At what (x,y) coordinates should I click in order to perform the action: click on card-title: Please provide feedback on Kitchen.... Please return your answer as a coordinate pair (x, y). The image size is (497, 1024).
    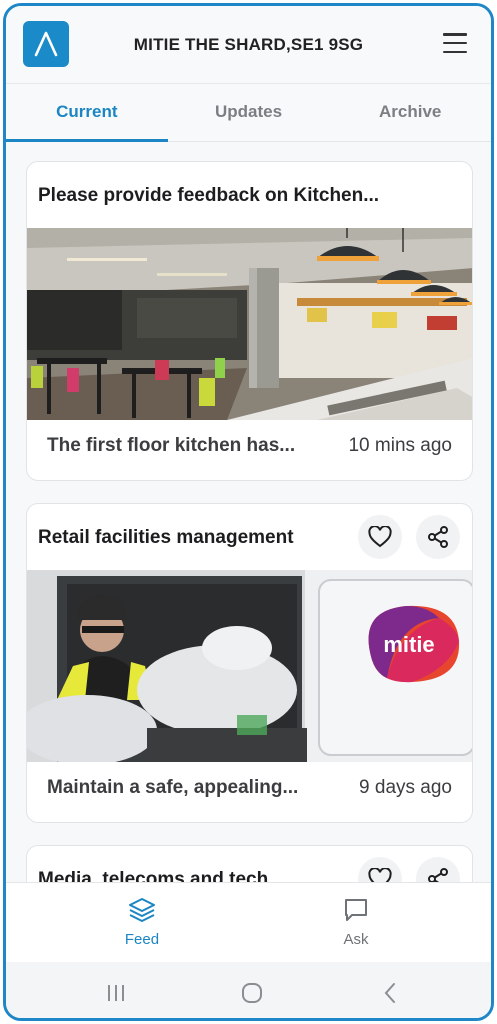
    Looking at the image, I should click on (209, 195).